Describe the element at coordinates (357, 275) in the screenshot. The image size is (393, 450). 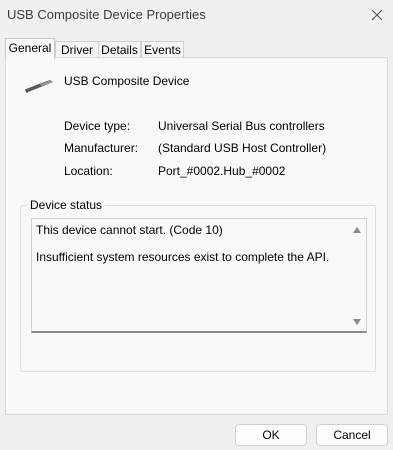
I see `status-scrollbar` at that location.